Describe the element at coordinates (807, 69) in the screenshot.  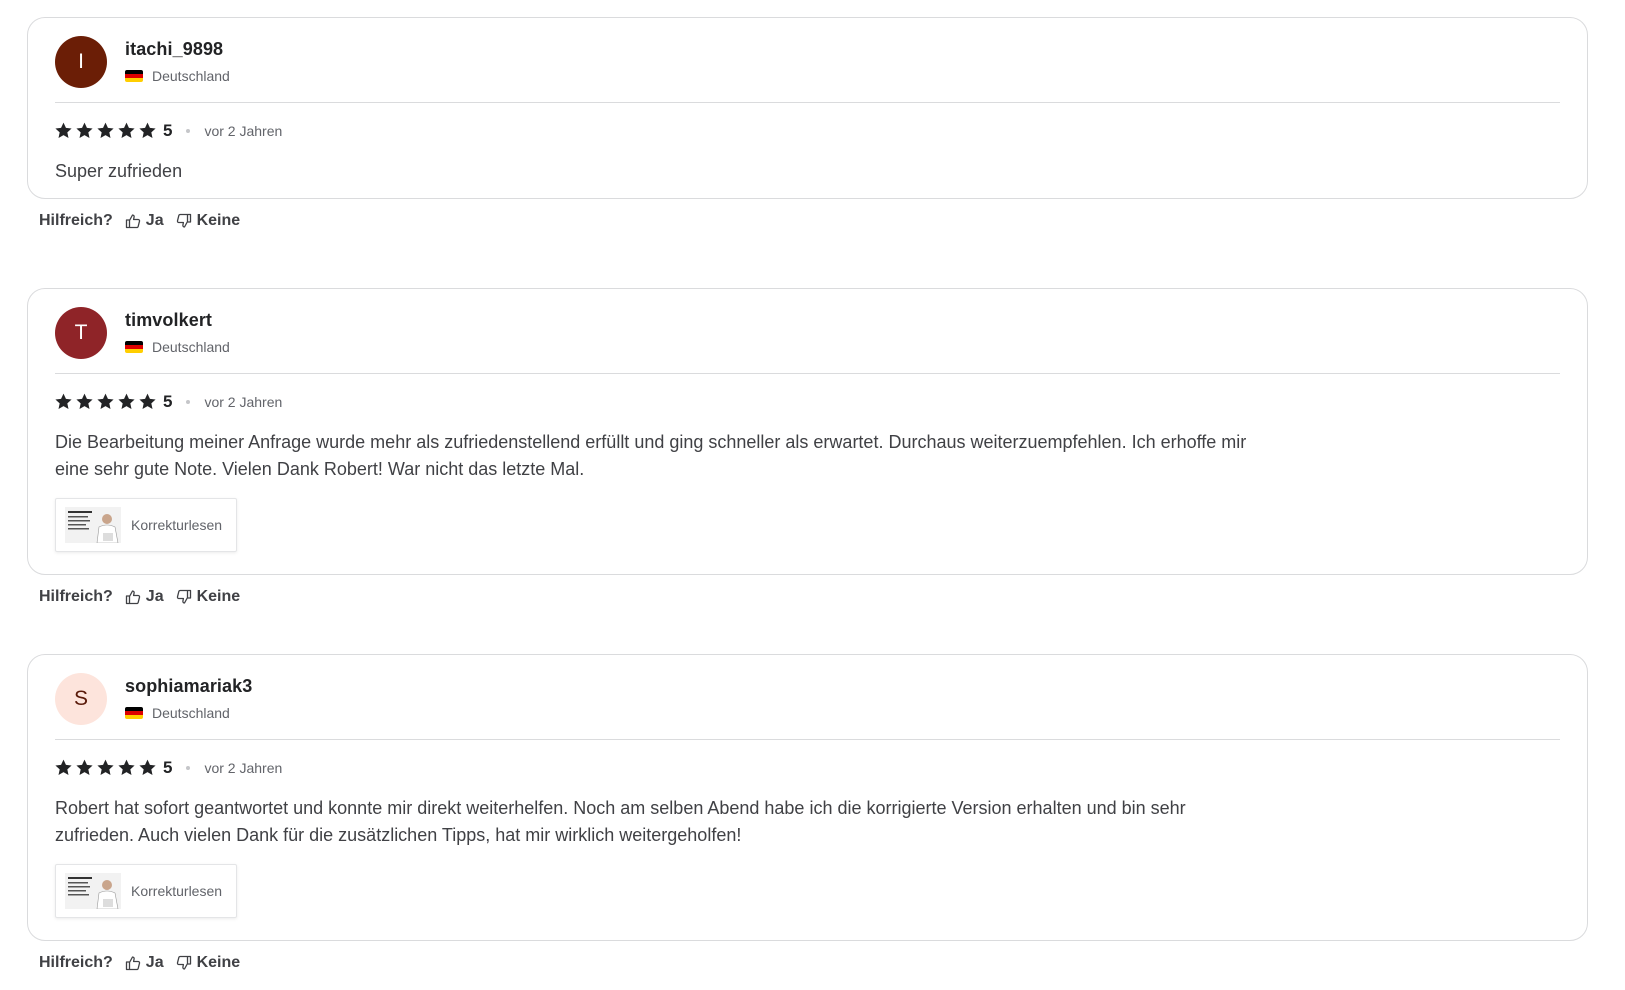
I see `reviewer-header: I itachi_9898 Deutschland` at that location.